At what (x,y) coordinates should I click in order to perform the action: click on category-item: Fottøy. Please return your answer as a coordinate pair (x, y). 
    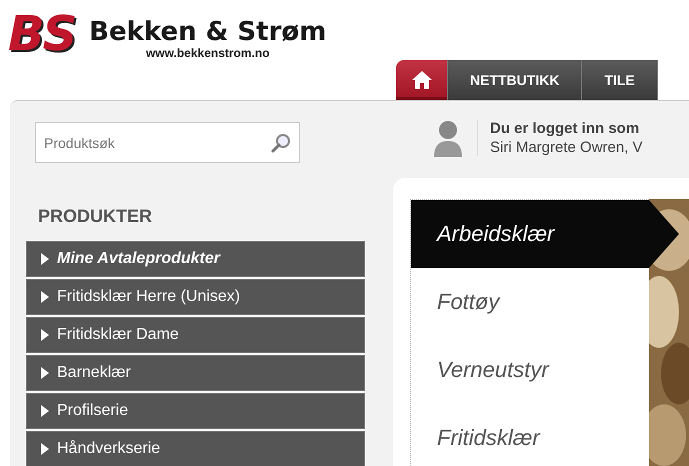
    Looking at the image, I should click on (530, 302).